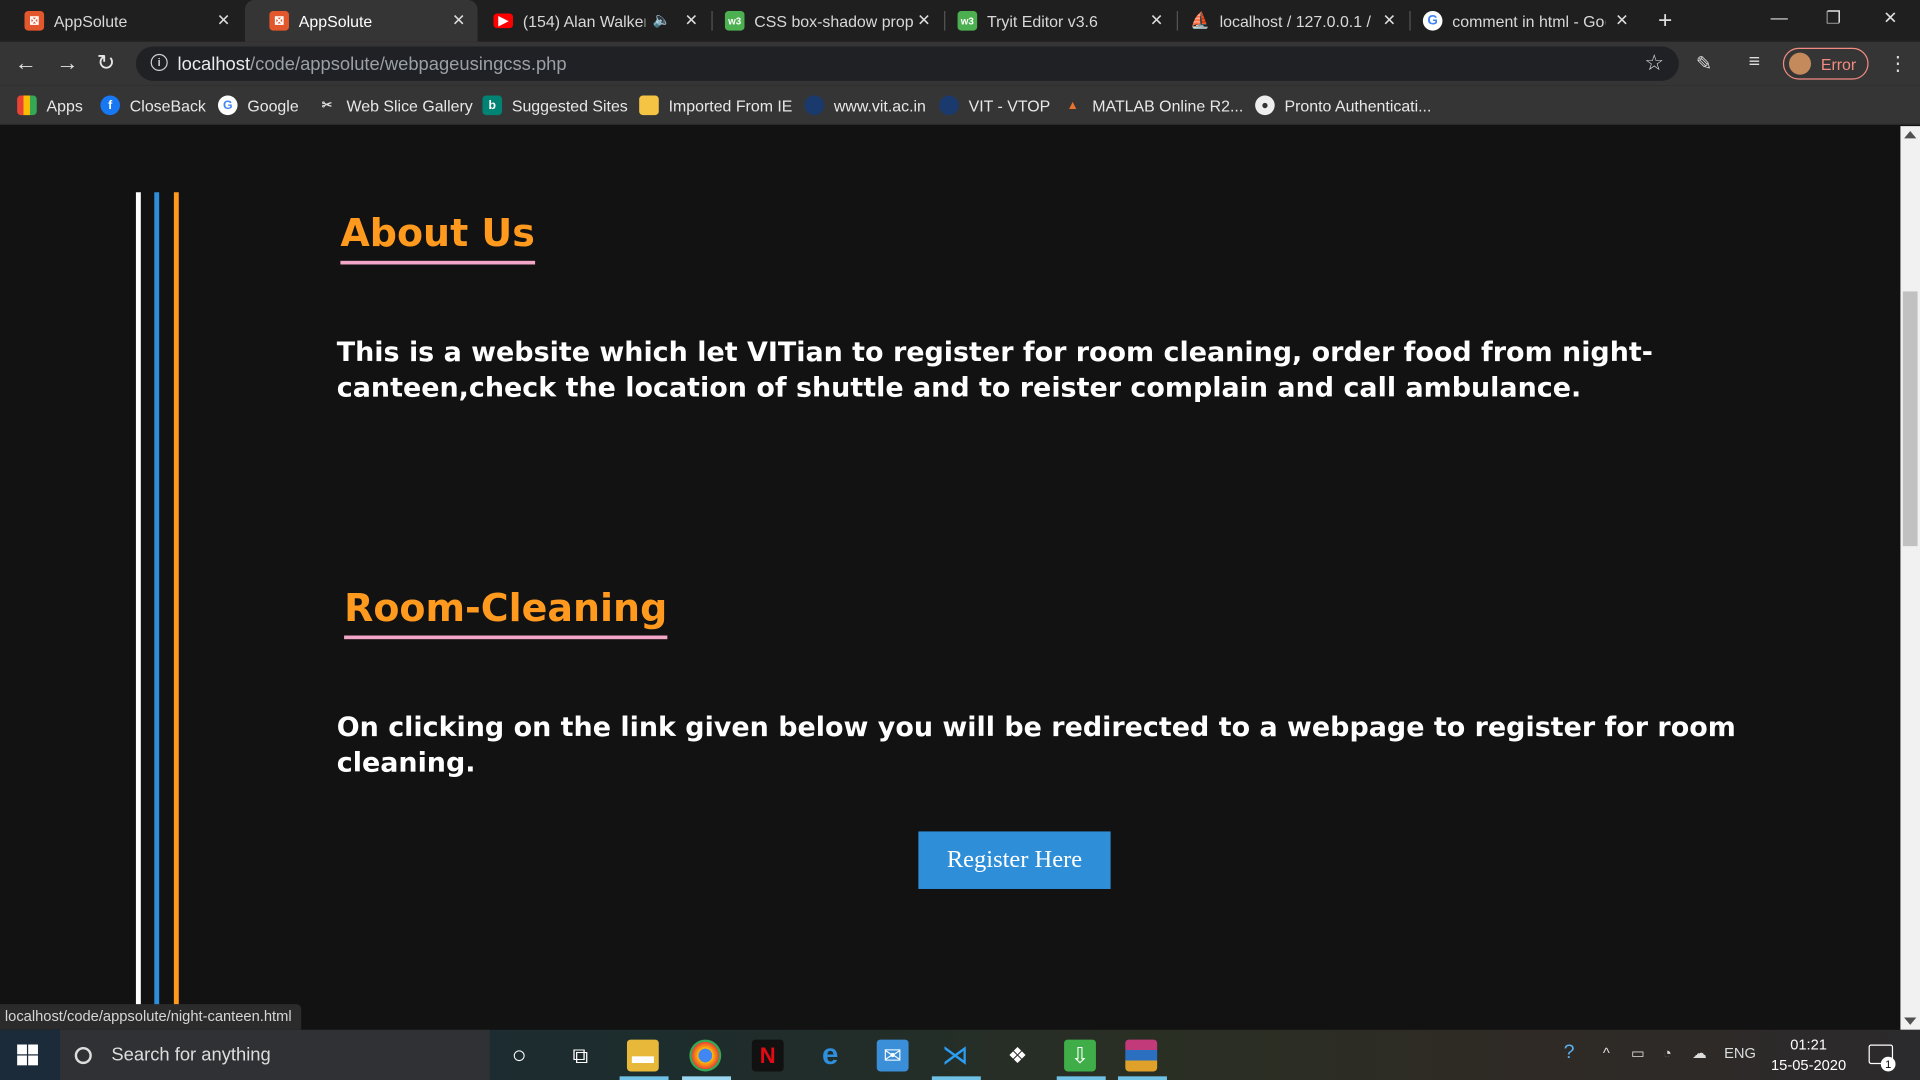  What do you see at coordinates (767, 1055) in the screenshot?
I see `netflix-icon: N` at bounding box center [767, 1055].